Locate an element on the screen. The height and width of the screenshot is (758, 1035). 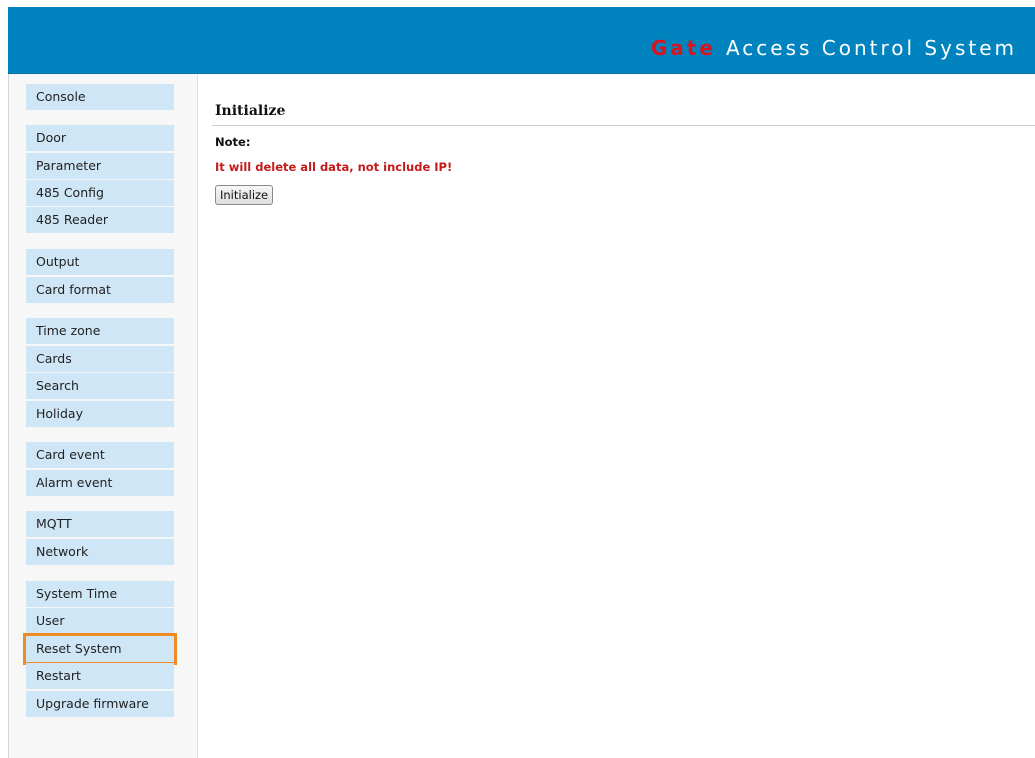
sidebar-item-485-reader: 485 Reader is located at coordinates (100, 220).